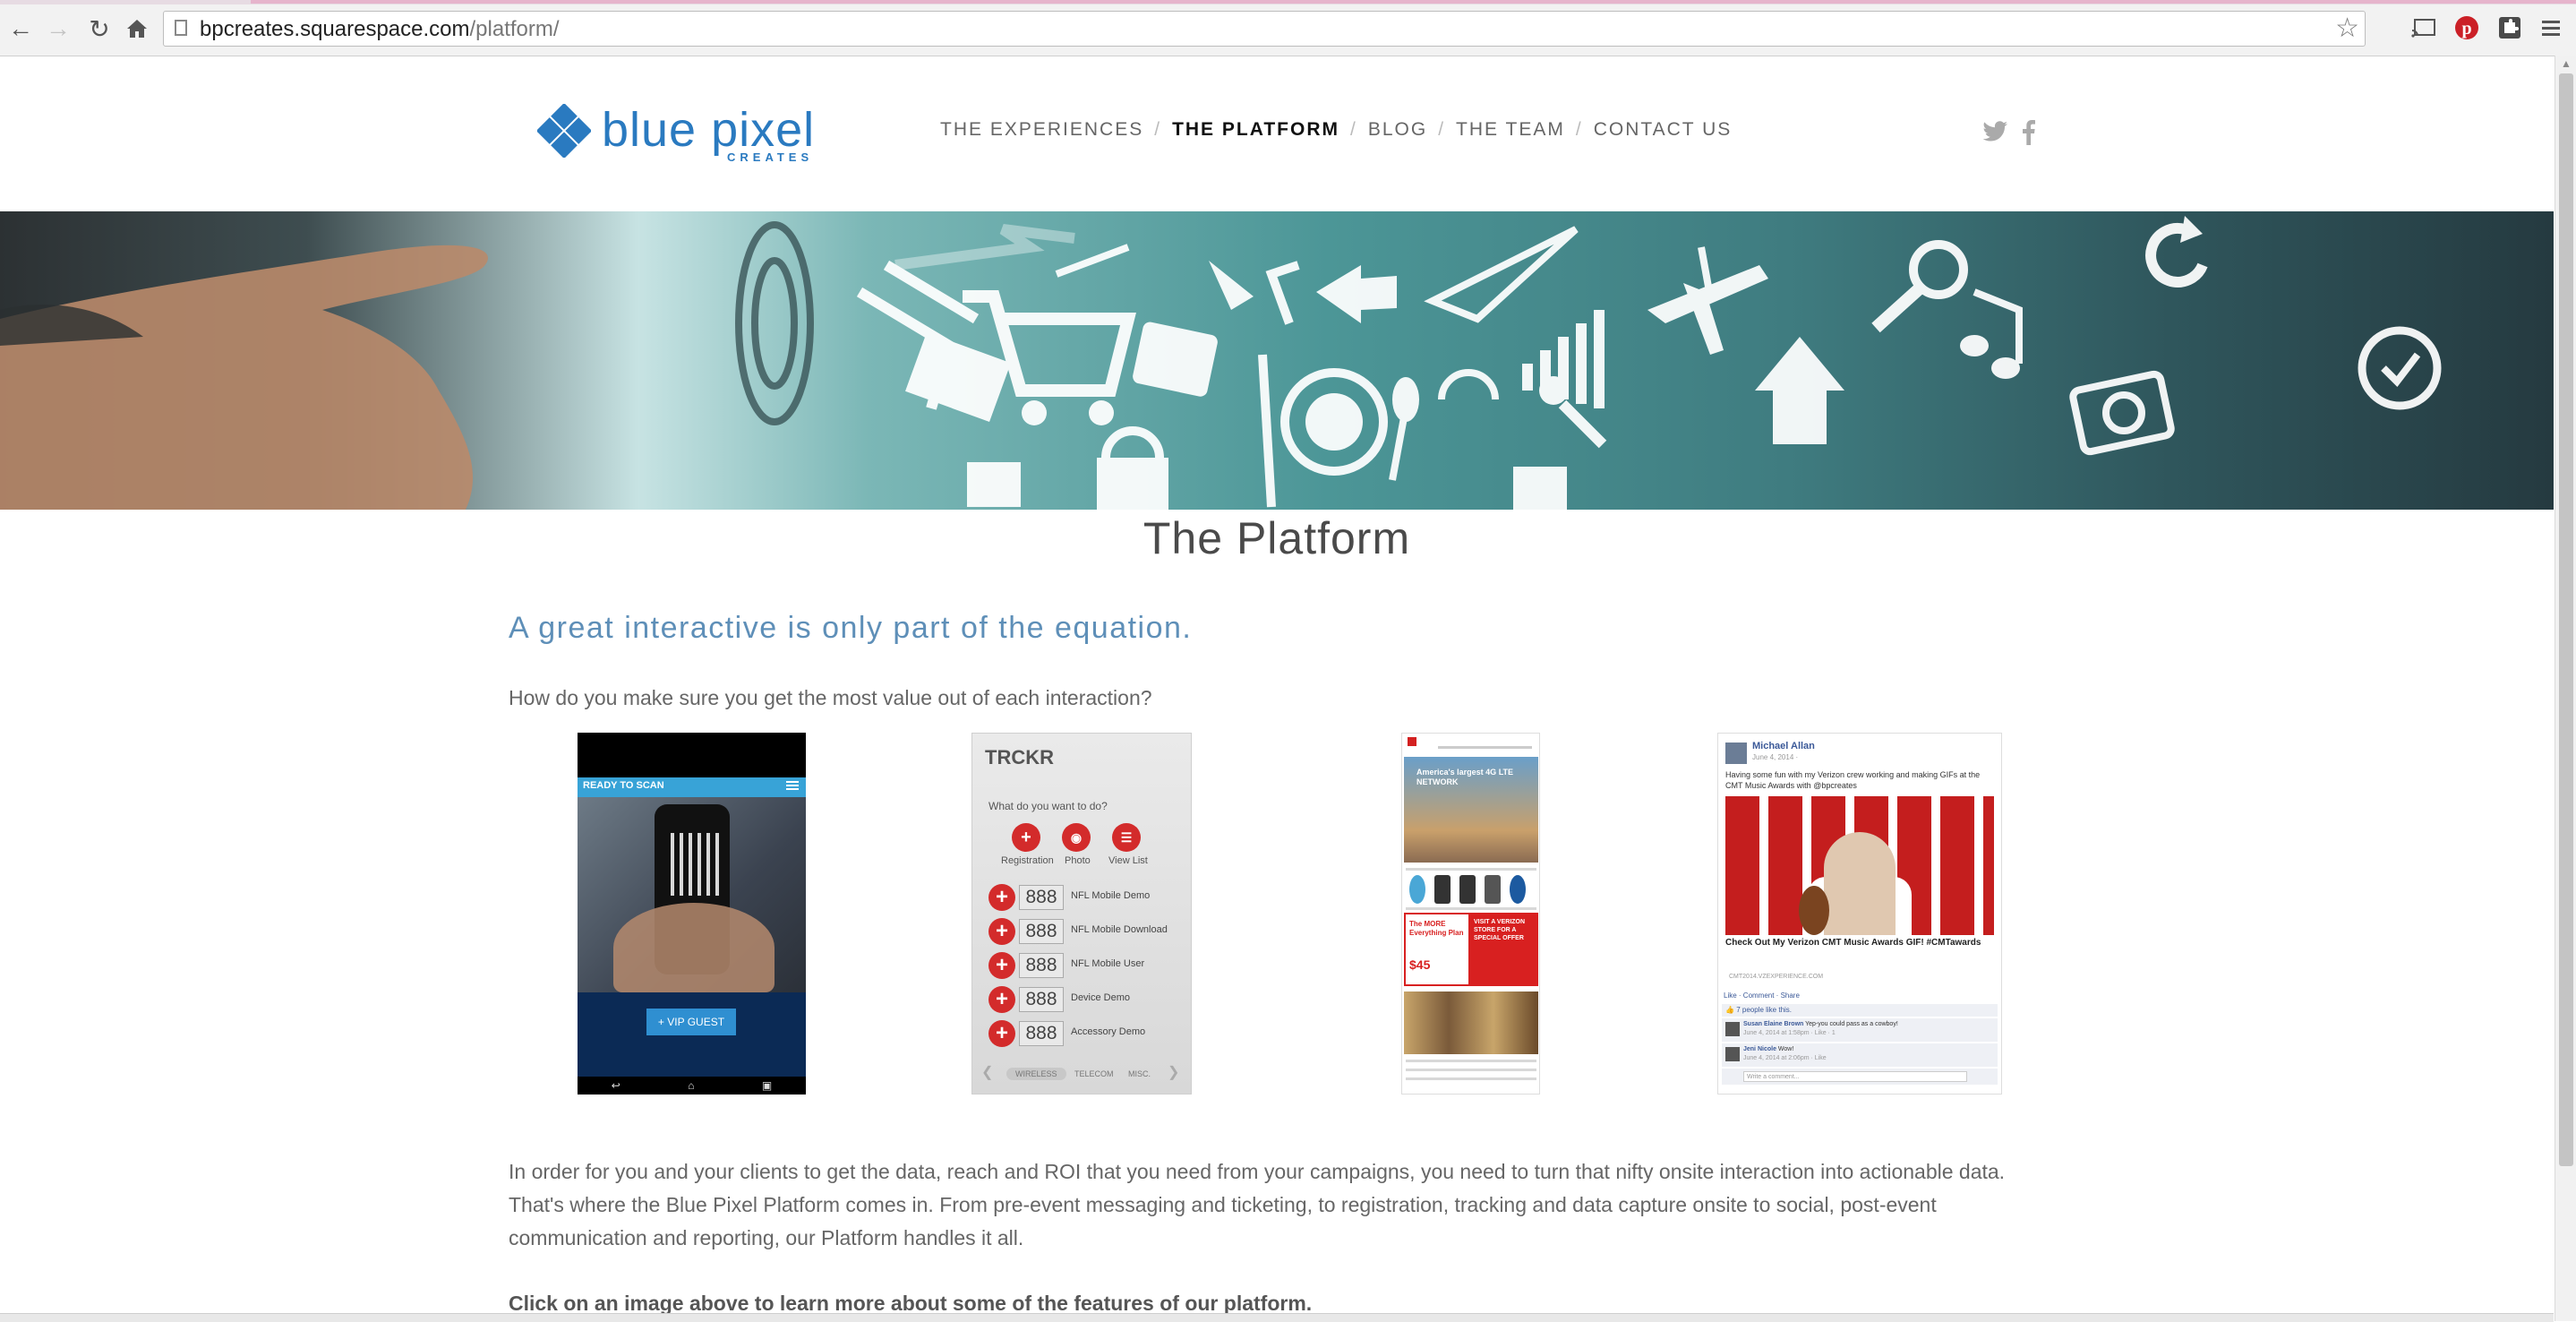 This screenshot has width=2576, height=1322. What do you see at coordinates (380, 29) in the screenshot?
I see `url-text: bpcreates.squarespace.com/platform/` at bounding box center [380, 29].